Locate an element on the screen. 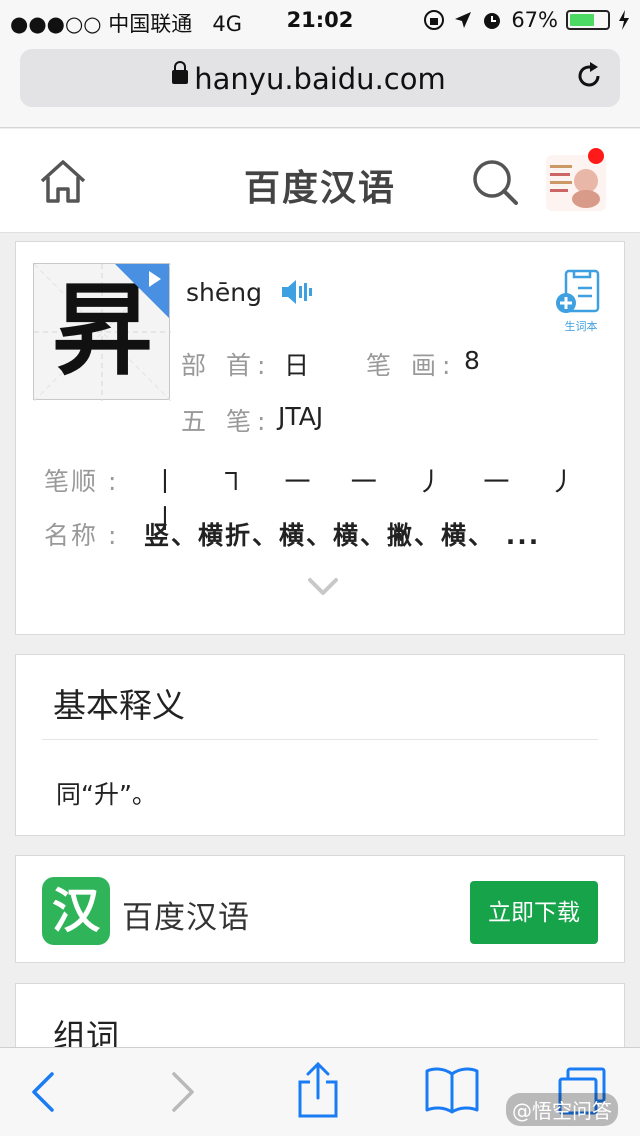  speaker-icon is located at coordinates (297, 292).